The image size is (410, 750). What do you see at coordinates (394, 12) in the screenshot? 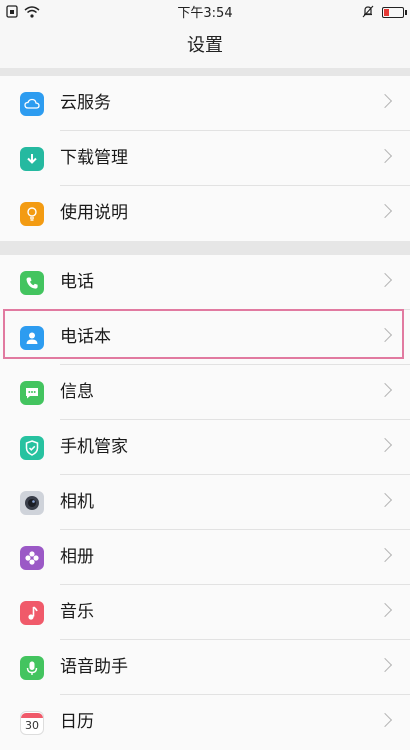
I see `battery-icon` at bounding box center [394, 12].